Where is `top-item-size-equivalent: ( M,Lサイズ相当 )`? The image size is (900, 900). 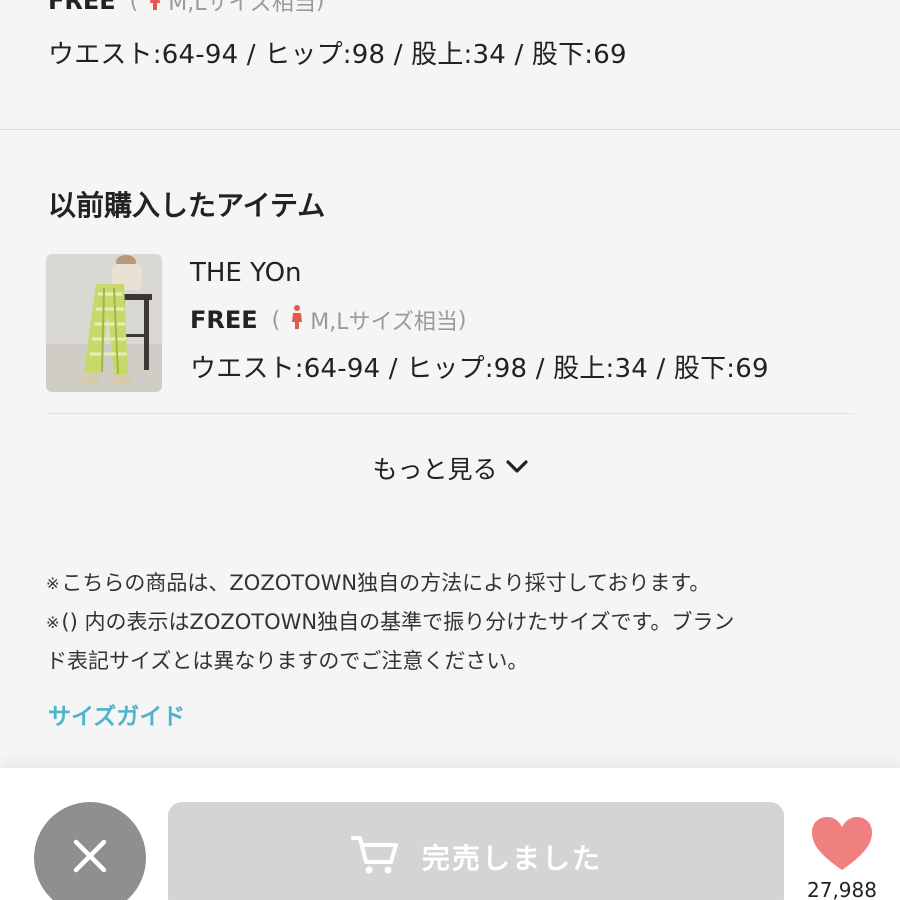 top-item-size-equivalent: ( M,Lサイズ相当 ) is located at coordinates (227, 8).